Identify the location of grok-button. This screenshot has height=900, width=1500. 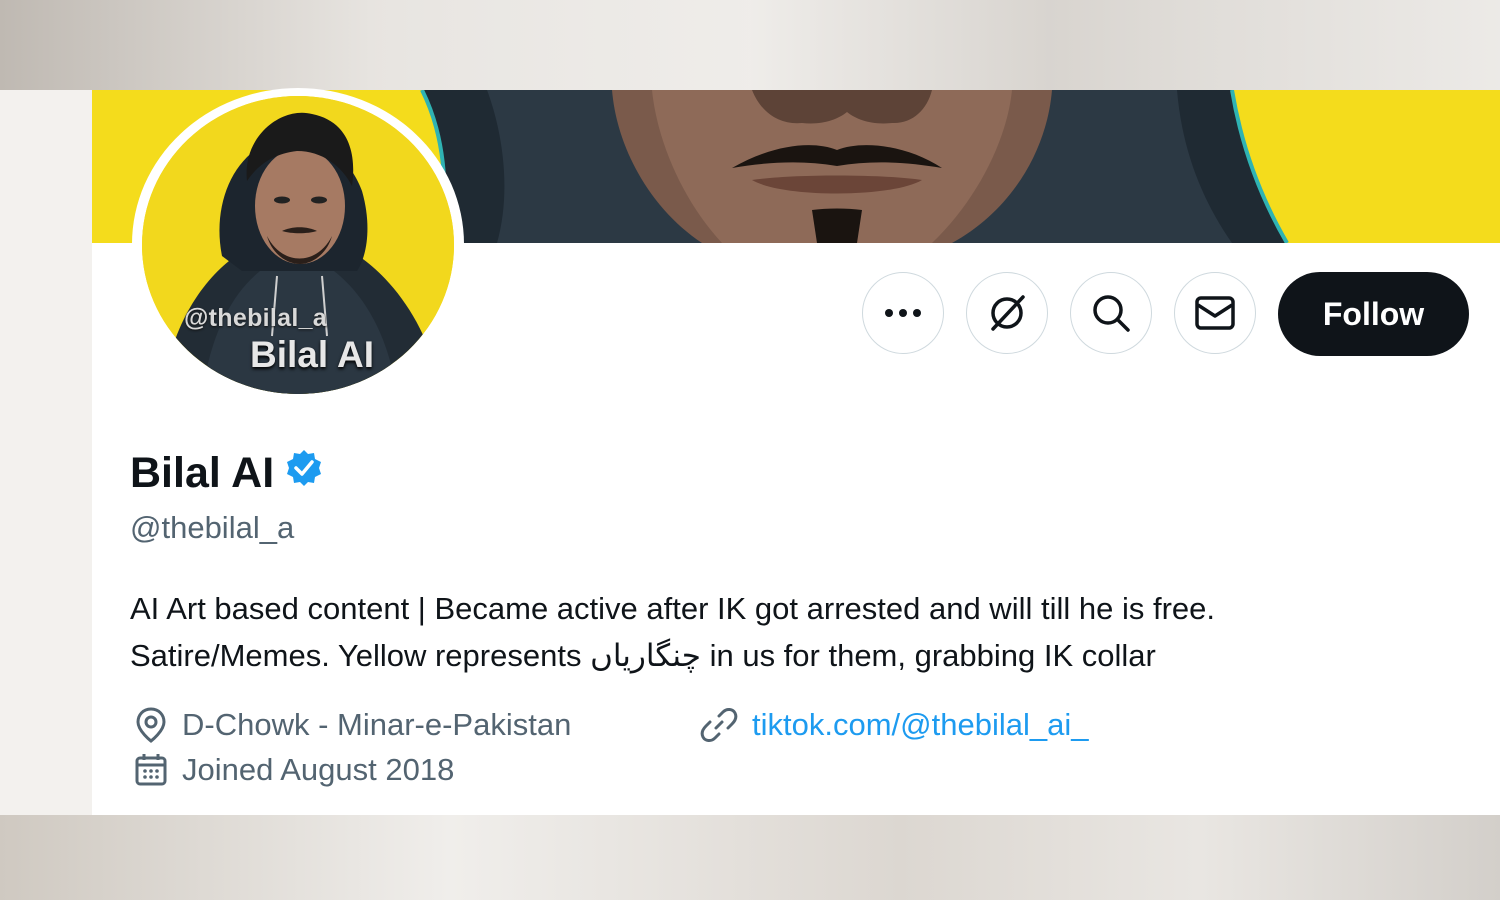
(1007, 313).